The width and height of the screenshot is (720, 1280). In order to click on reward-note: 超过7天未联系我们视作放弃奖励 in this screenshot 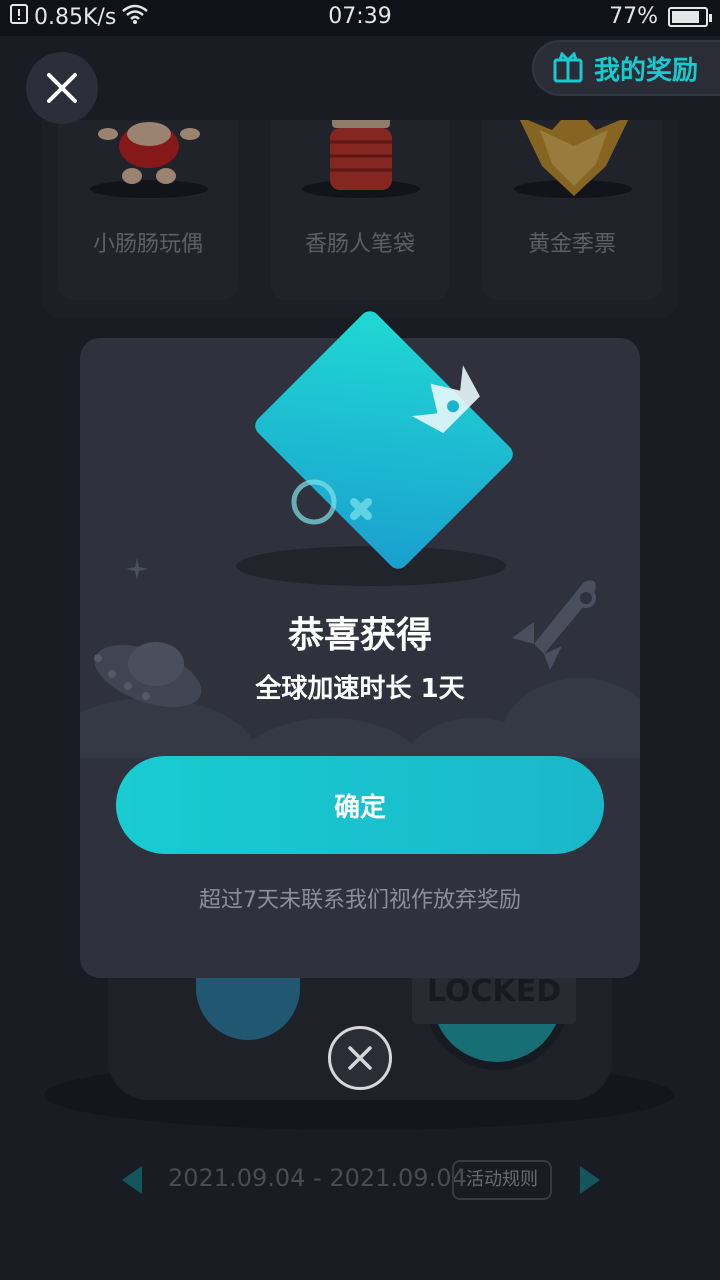, I will do `click(360, 900)`.